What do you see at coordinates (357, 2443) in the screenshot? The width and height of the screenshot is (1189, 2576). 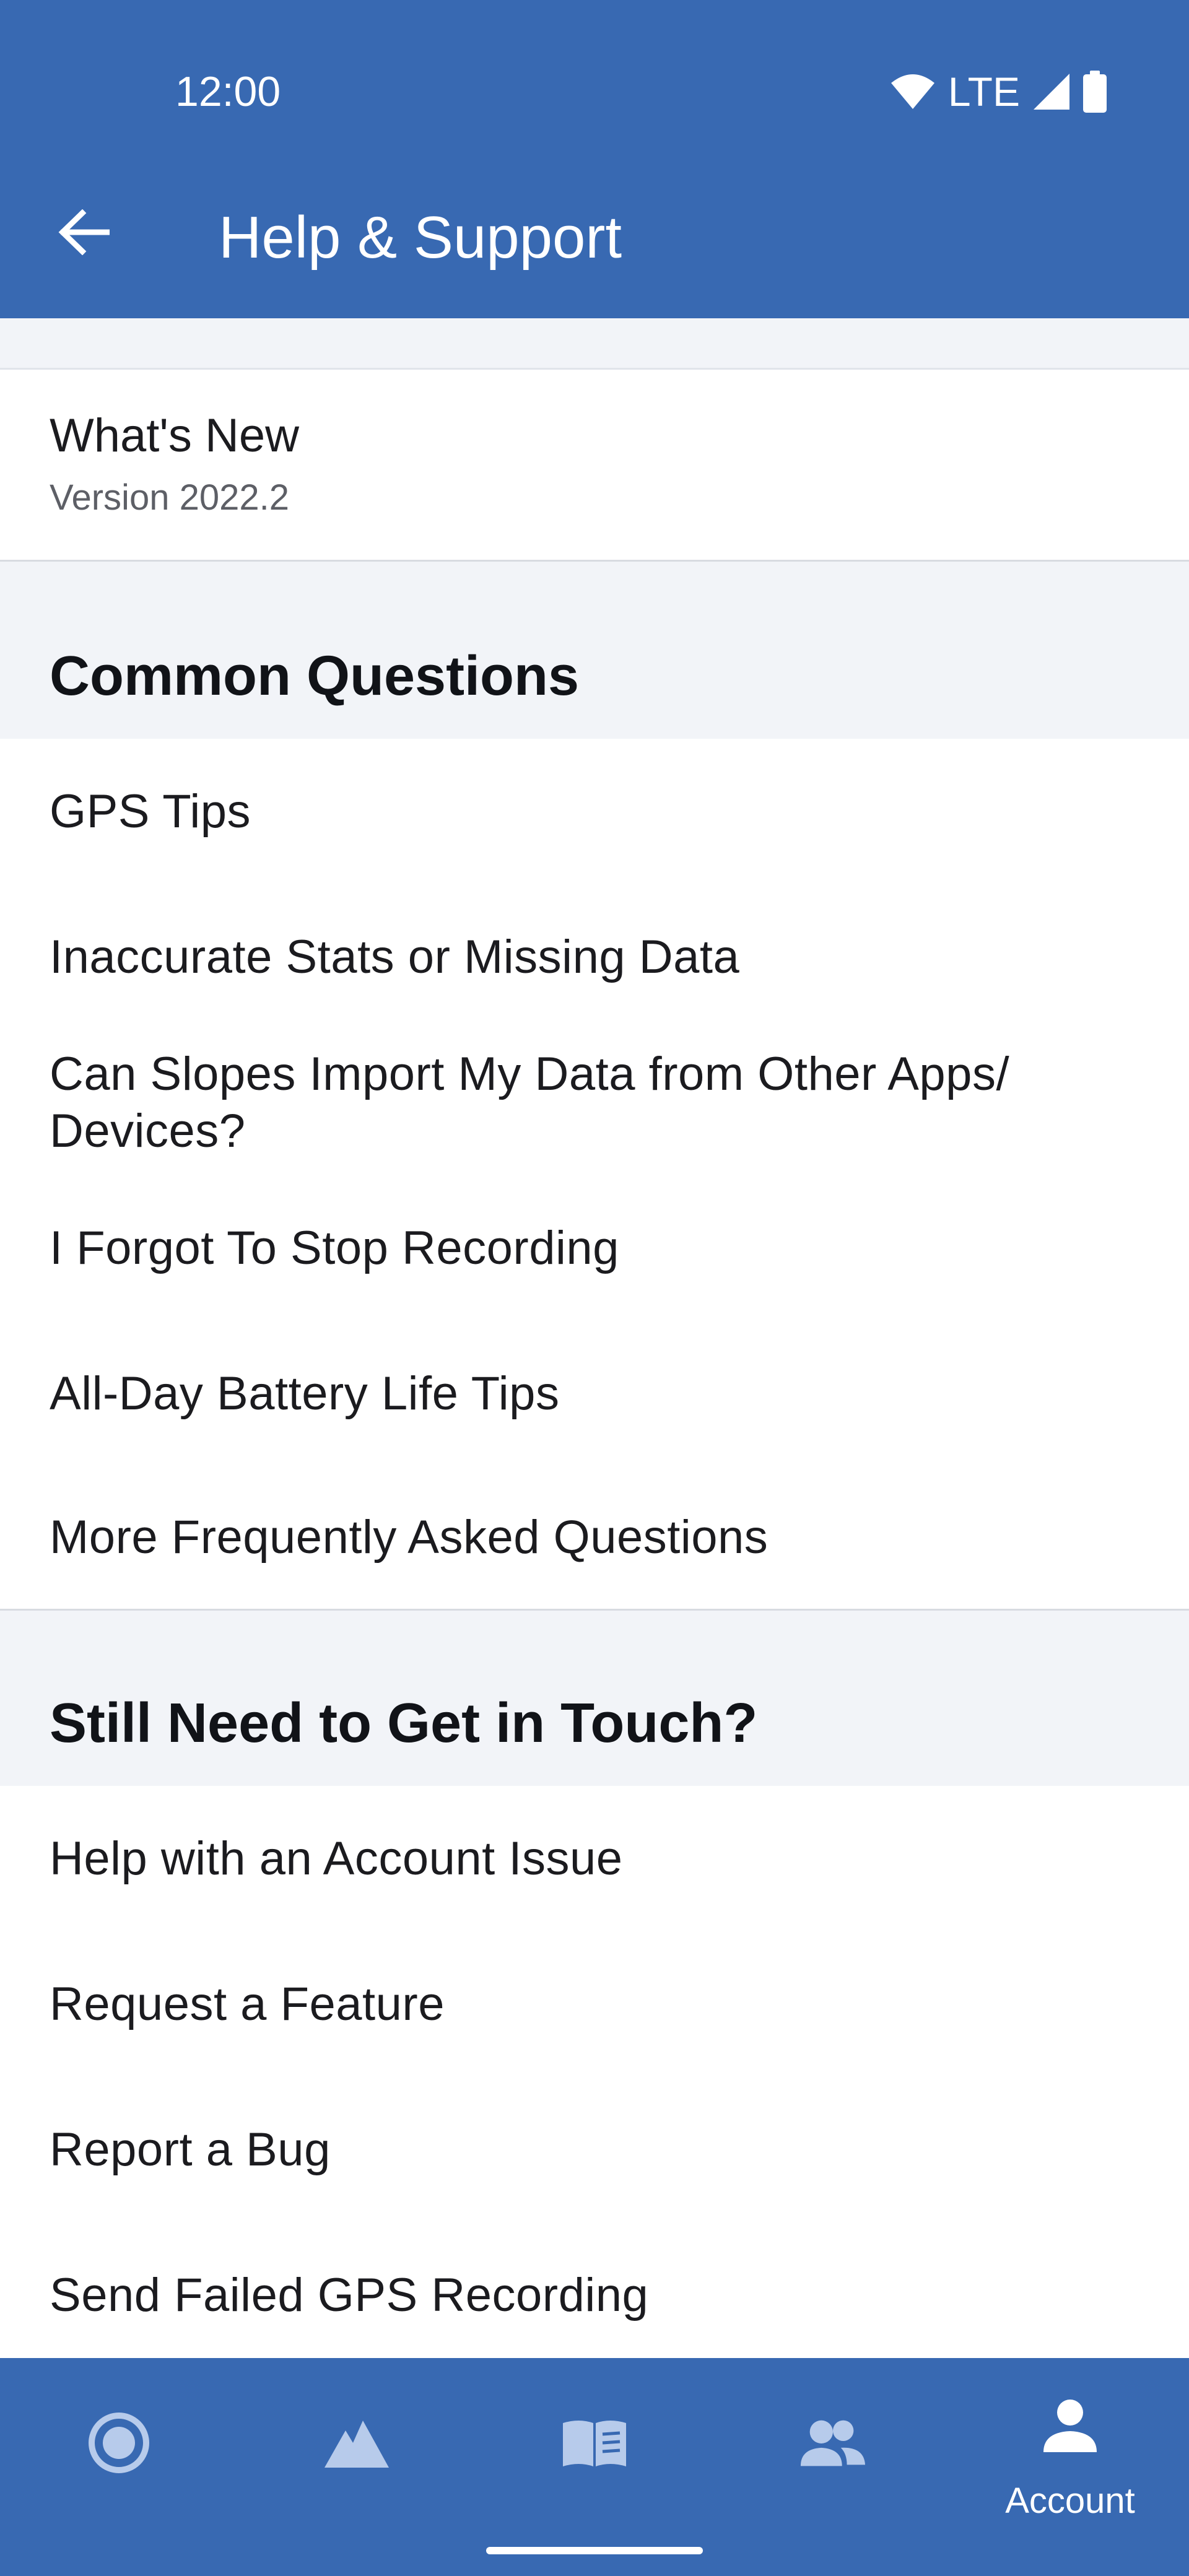 I see `mountain-icon` at bounding box center [357, 2443].